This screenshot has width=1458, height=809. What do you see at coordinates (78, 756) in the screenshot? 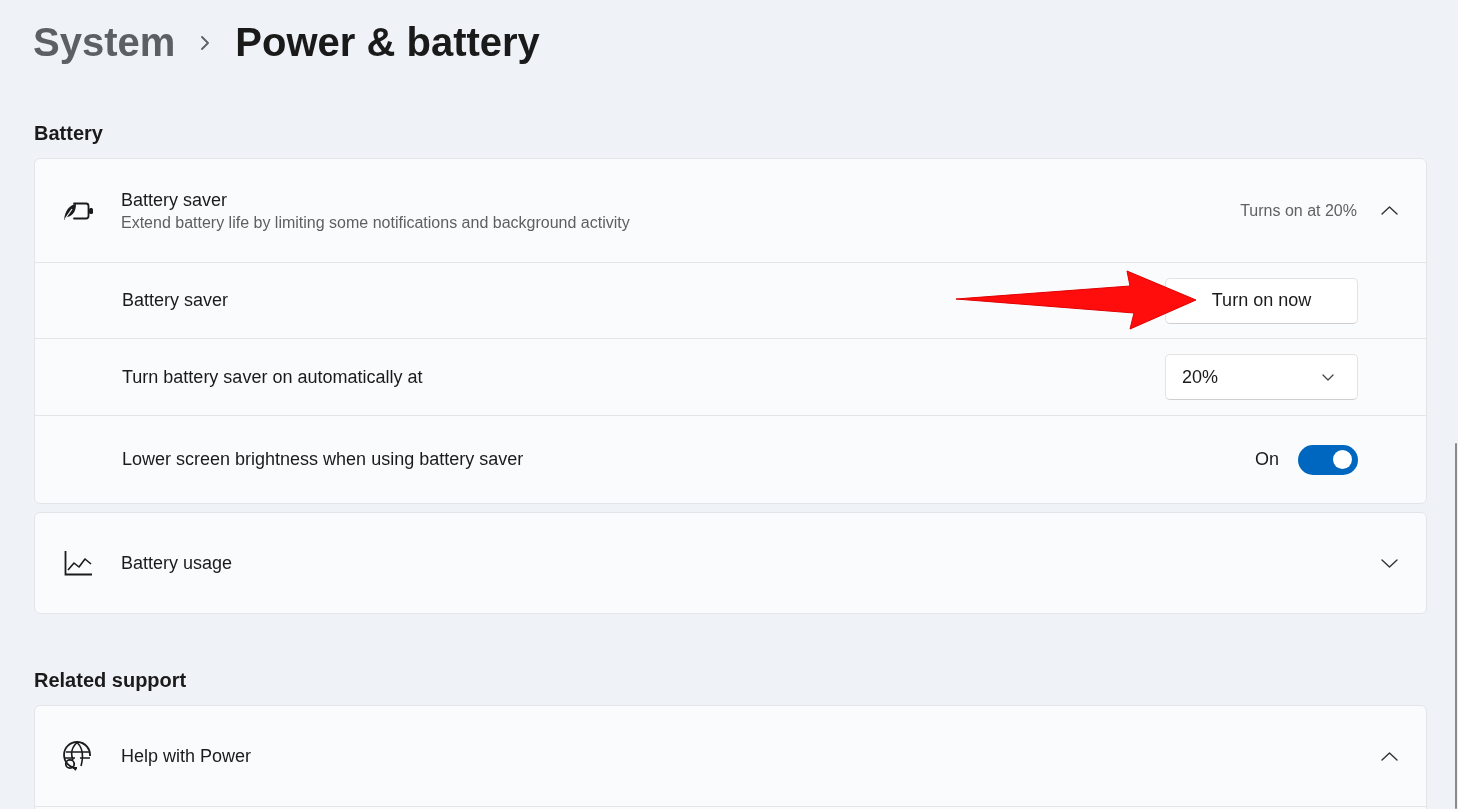
I see `globe-search-icon` at bounding box center [78, 756].